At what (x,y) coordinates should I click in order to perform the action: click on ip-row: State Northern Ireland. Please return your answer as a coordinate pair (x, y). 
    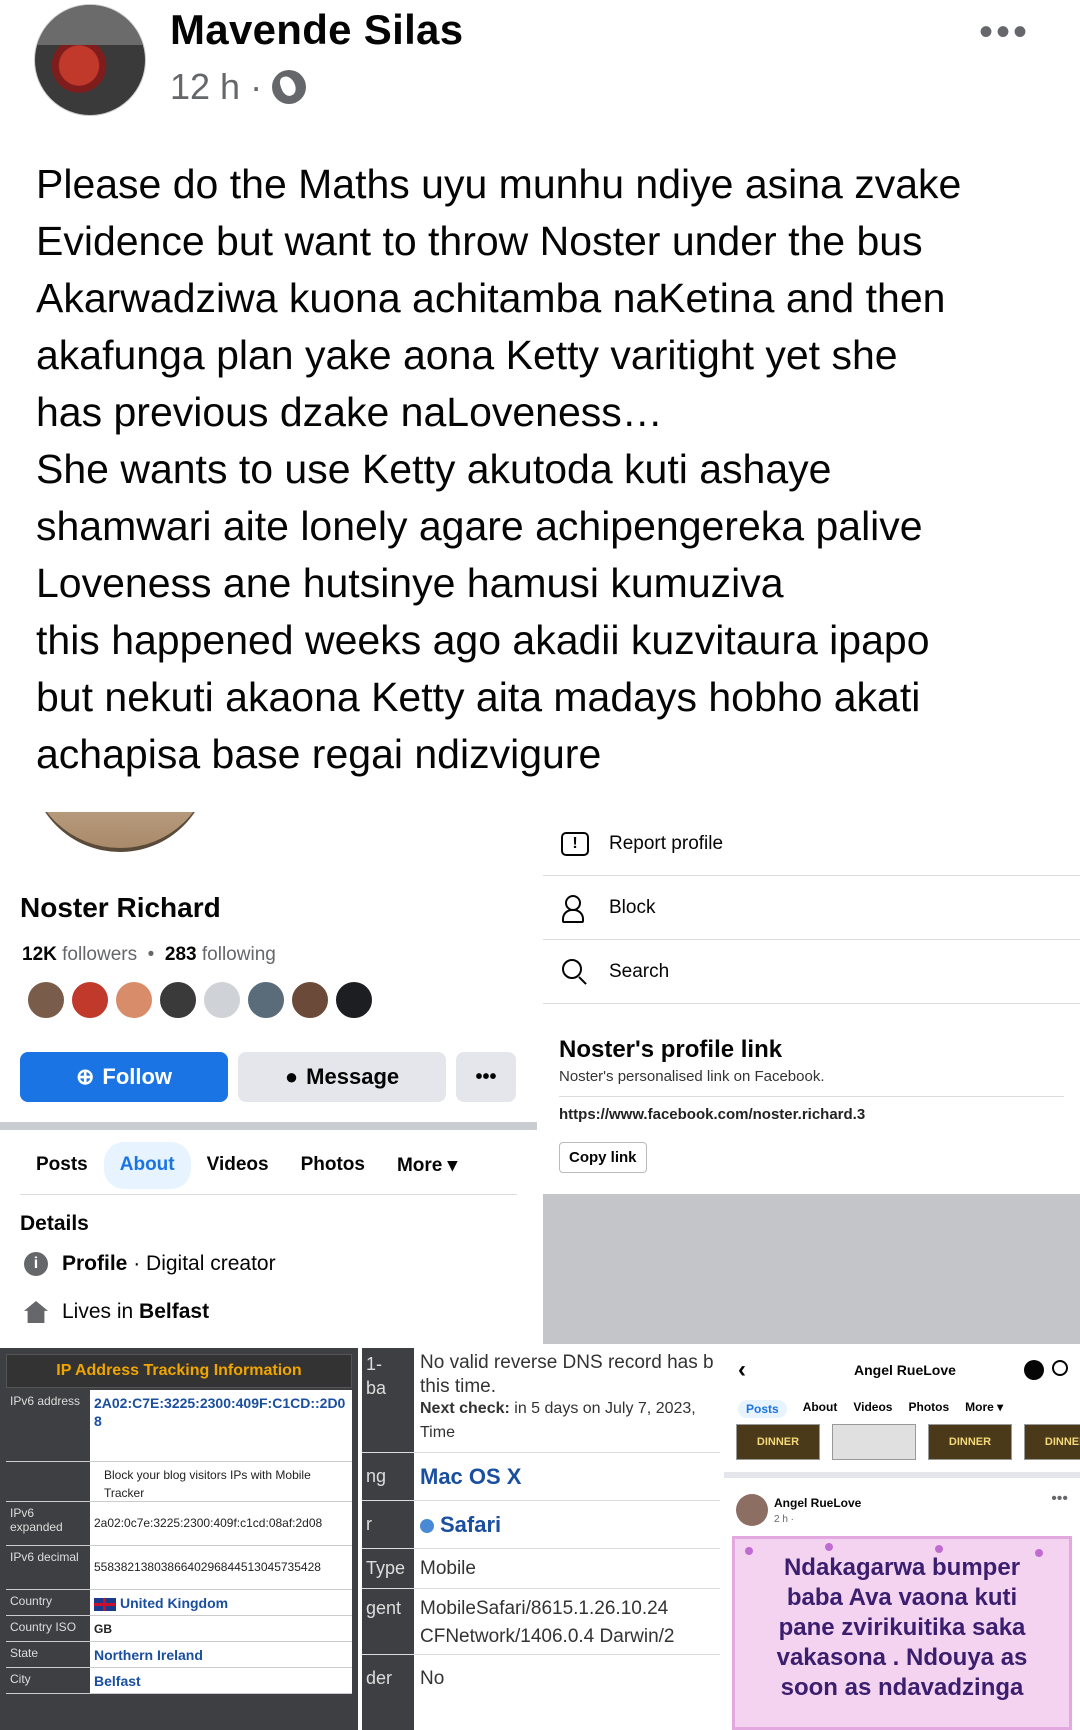
    Looking at the image, I should click on (179, 1655).